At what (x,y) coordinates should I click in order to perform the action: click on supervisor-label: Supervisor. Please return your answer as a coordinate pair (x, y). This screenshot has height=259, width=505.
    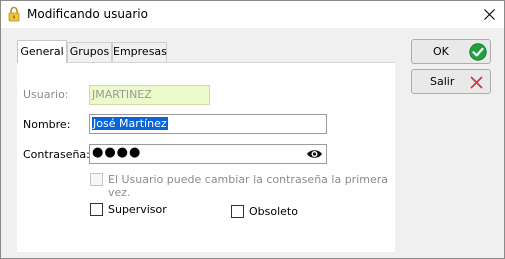
    Looking at the image, I should click on (137, 209).